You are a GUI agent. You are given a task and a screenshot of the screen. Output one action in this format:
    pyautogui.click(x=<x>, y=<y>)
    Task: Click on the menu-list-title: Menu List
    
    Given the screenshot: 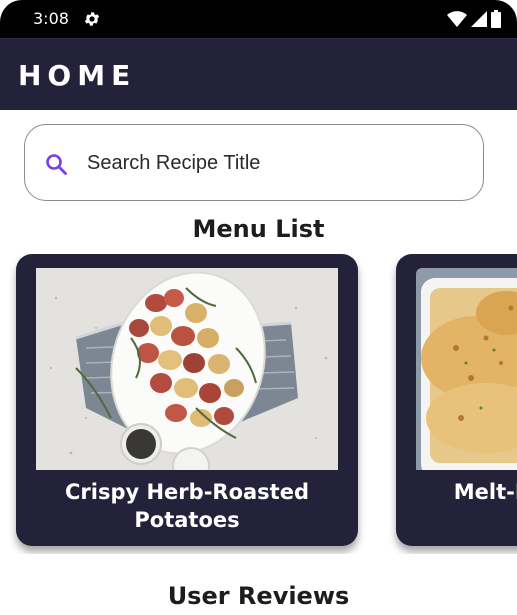 What is the action you would take?
    pyautogui.click(x=258, y=229)
    